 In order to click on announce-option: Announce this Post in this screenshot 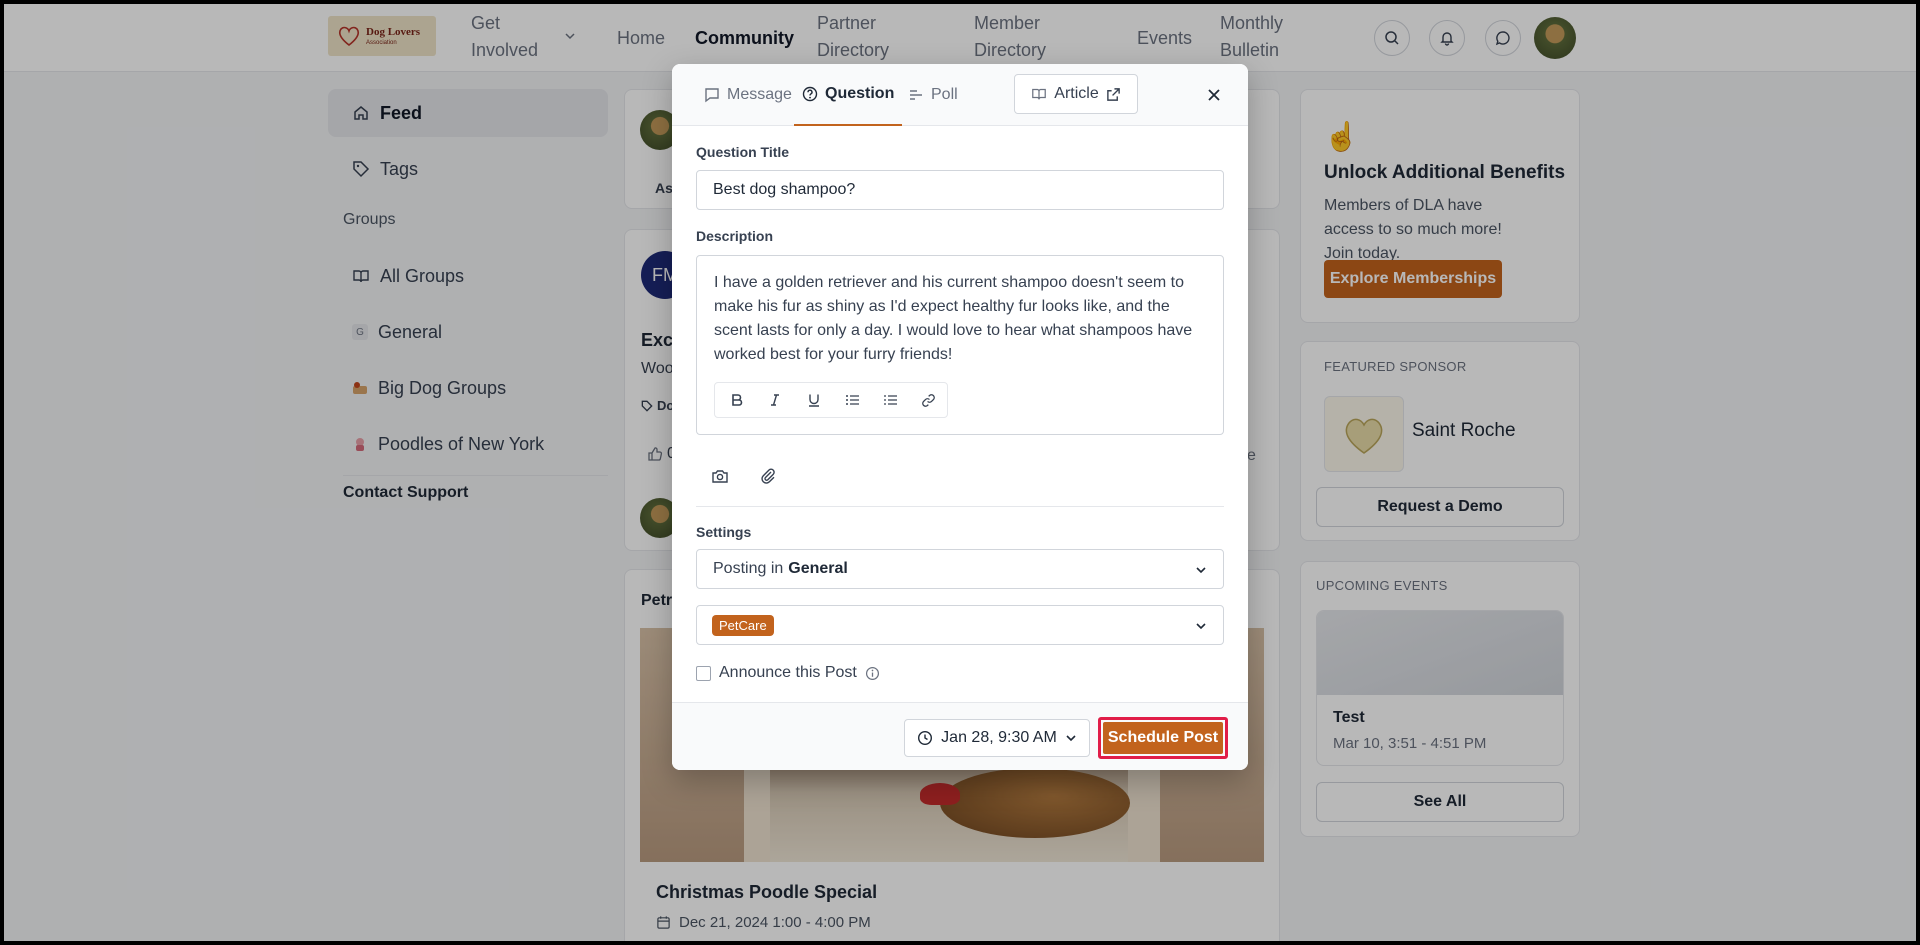, I will do `click(788, 673)`.